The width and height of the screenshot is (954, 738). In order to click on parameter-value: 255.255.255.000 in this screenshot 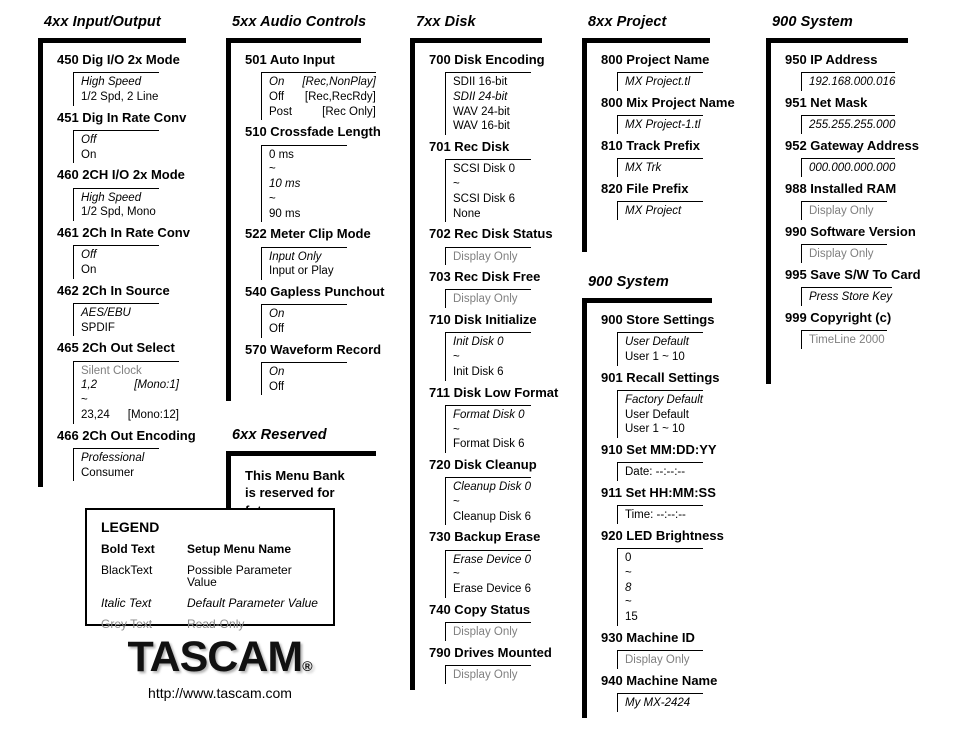, I will do `click(852, 125)`.